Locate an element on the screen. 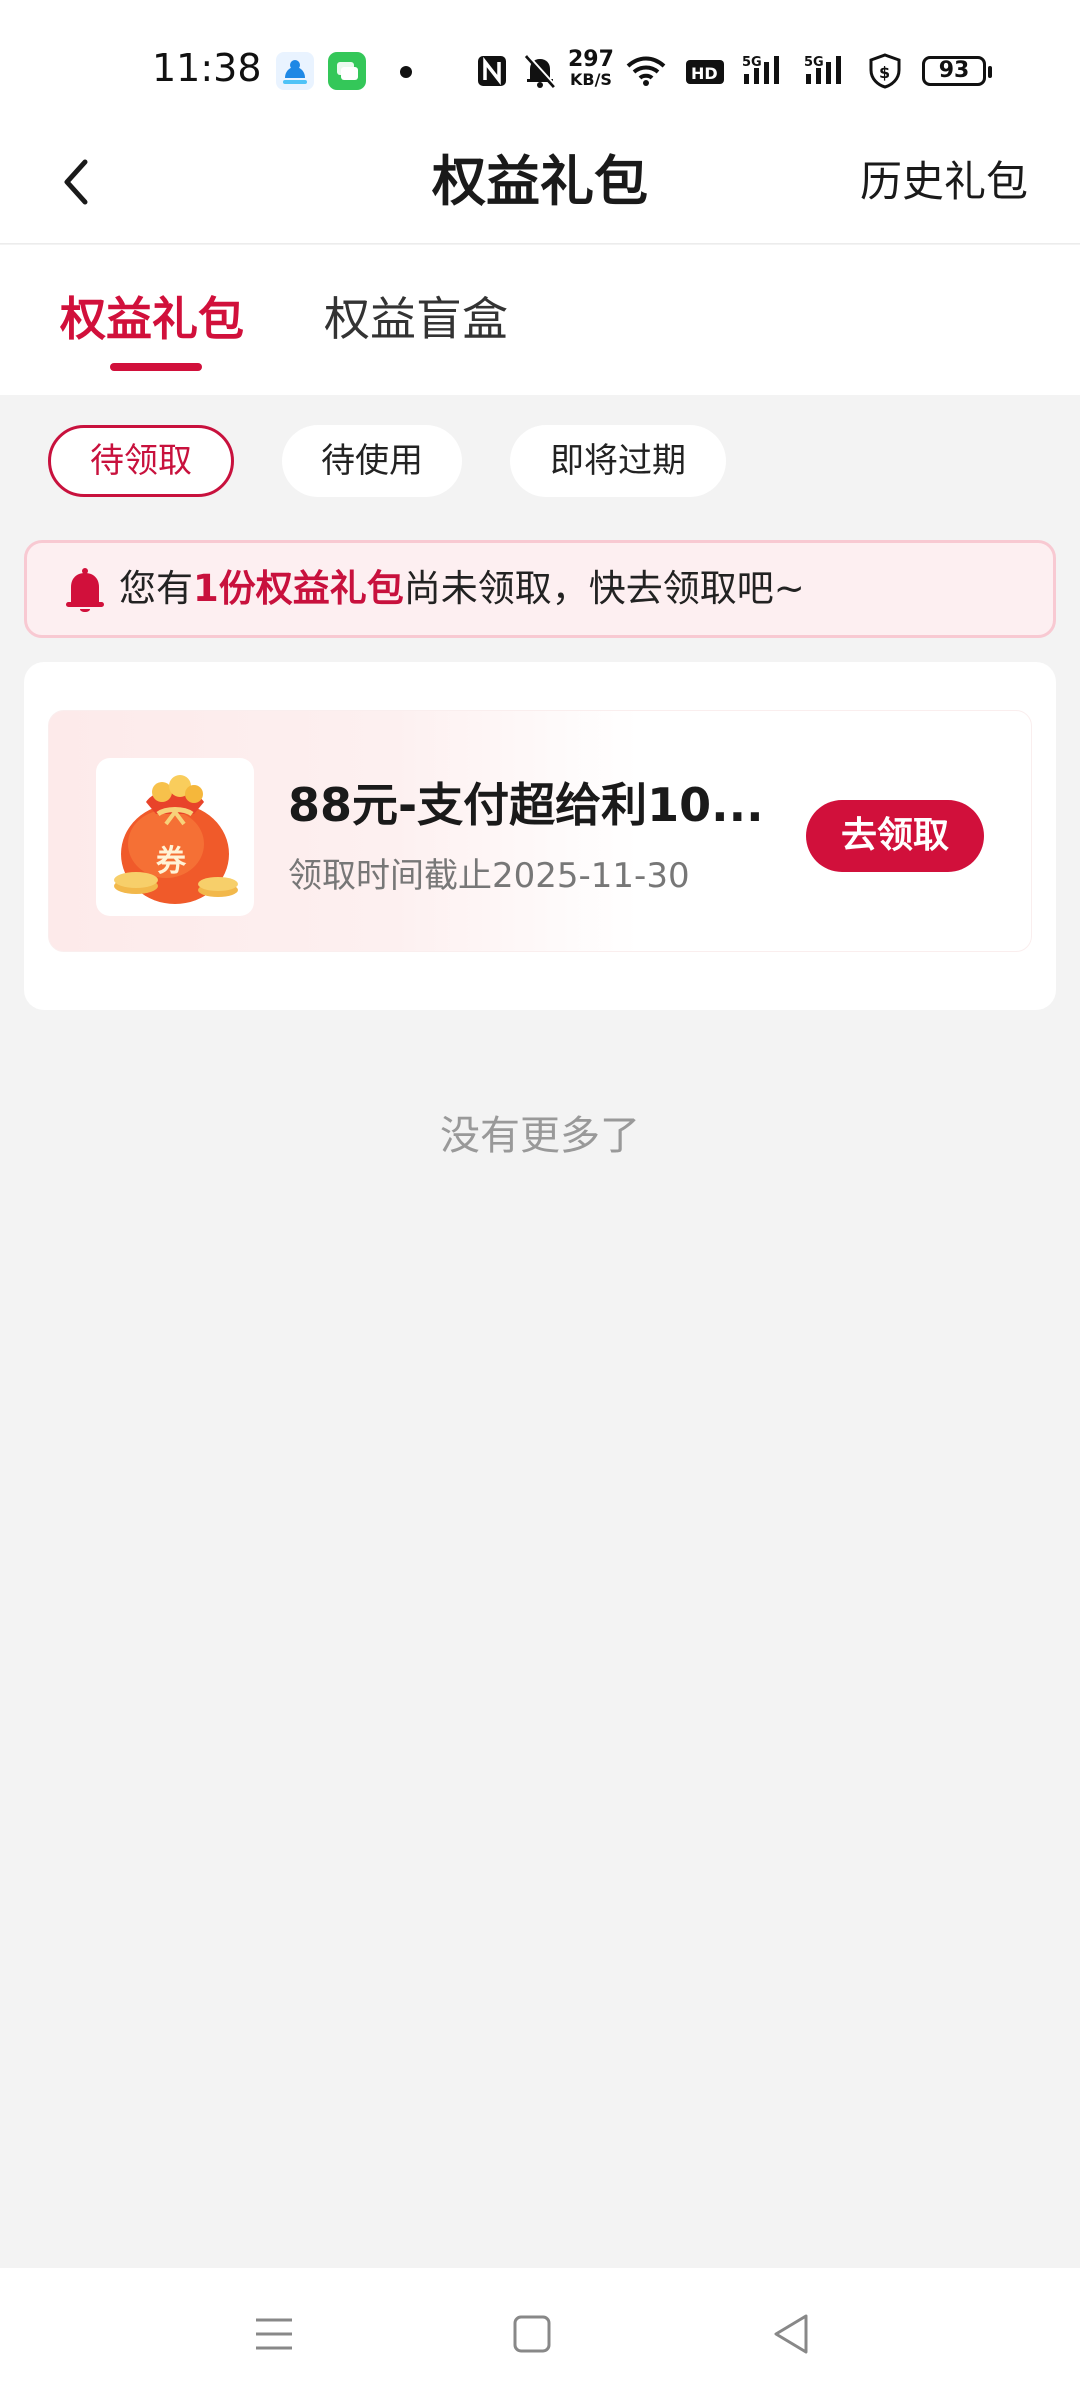 The width and height of the screenshot is (1080, 2400). menu-icon is located at coordinates (274, 2334).